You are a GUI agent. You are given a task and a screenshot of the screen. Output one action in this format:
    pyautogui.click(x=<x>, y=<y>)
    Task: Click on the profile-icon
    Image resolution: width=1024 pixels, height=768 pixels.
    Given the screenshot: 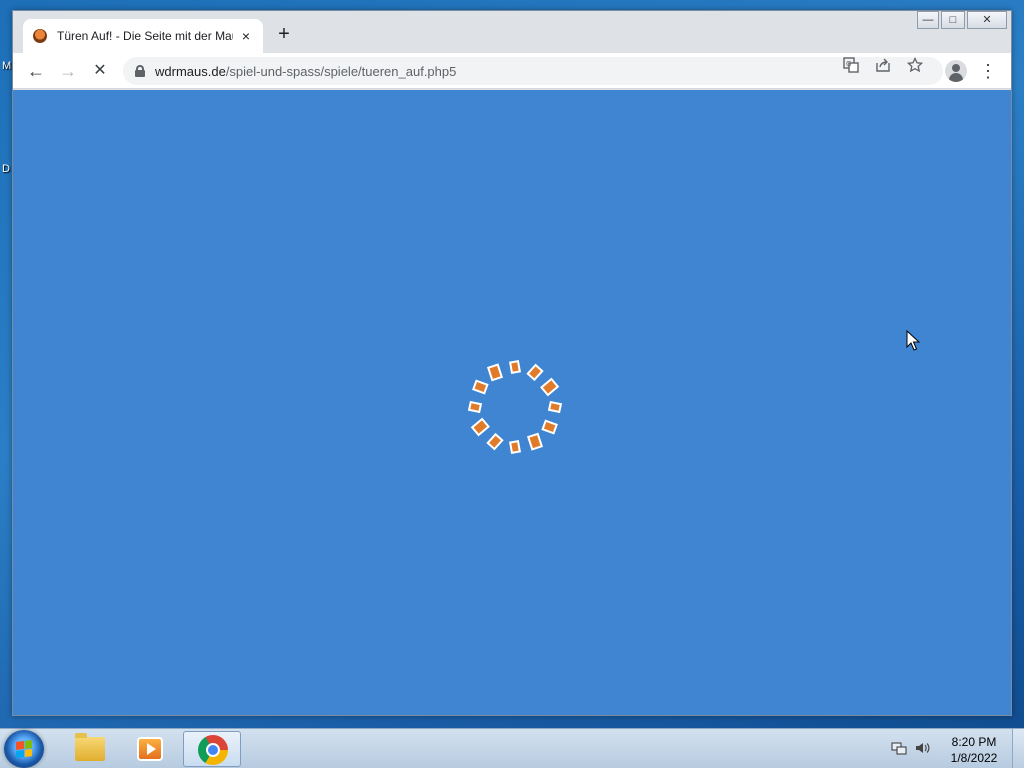 What is the action you would take?
    pyautogui.click(x=956, y=71)
    